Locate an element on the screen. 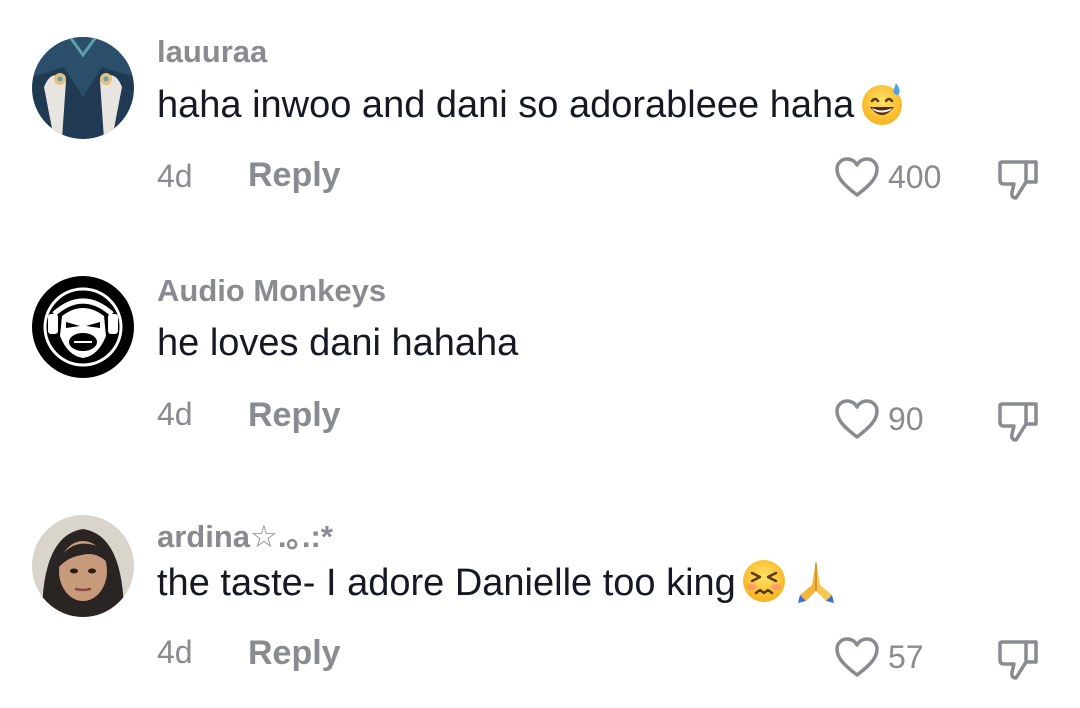 The height and width of the screenshot is (708, 1080). confounded-face-emoji-icon is located at coordinates (764, 581).